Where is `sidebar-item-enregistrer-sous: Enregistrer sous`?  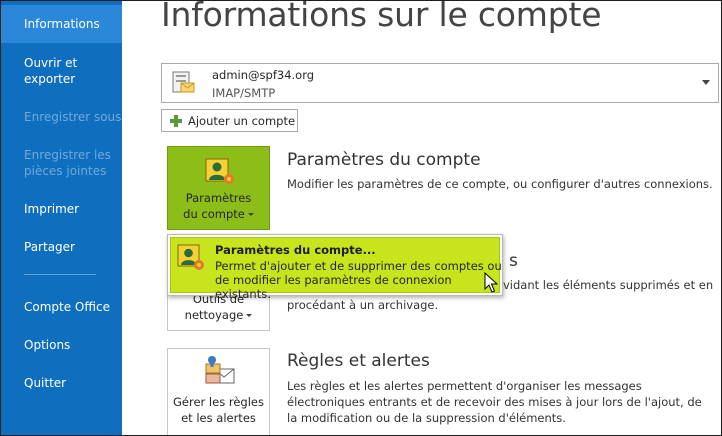 sidebar-item-enregistrer-sous: Enregistrer sous is located at coordinates (73, 117).